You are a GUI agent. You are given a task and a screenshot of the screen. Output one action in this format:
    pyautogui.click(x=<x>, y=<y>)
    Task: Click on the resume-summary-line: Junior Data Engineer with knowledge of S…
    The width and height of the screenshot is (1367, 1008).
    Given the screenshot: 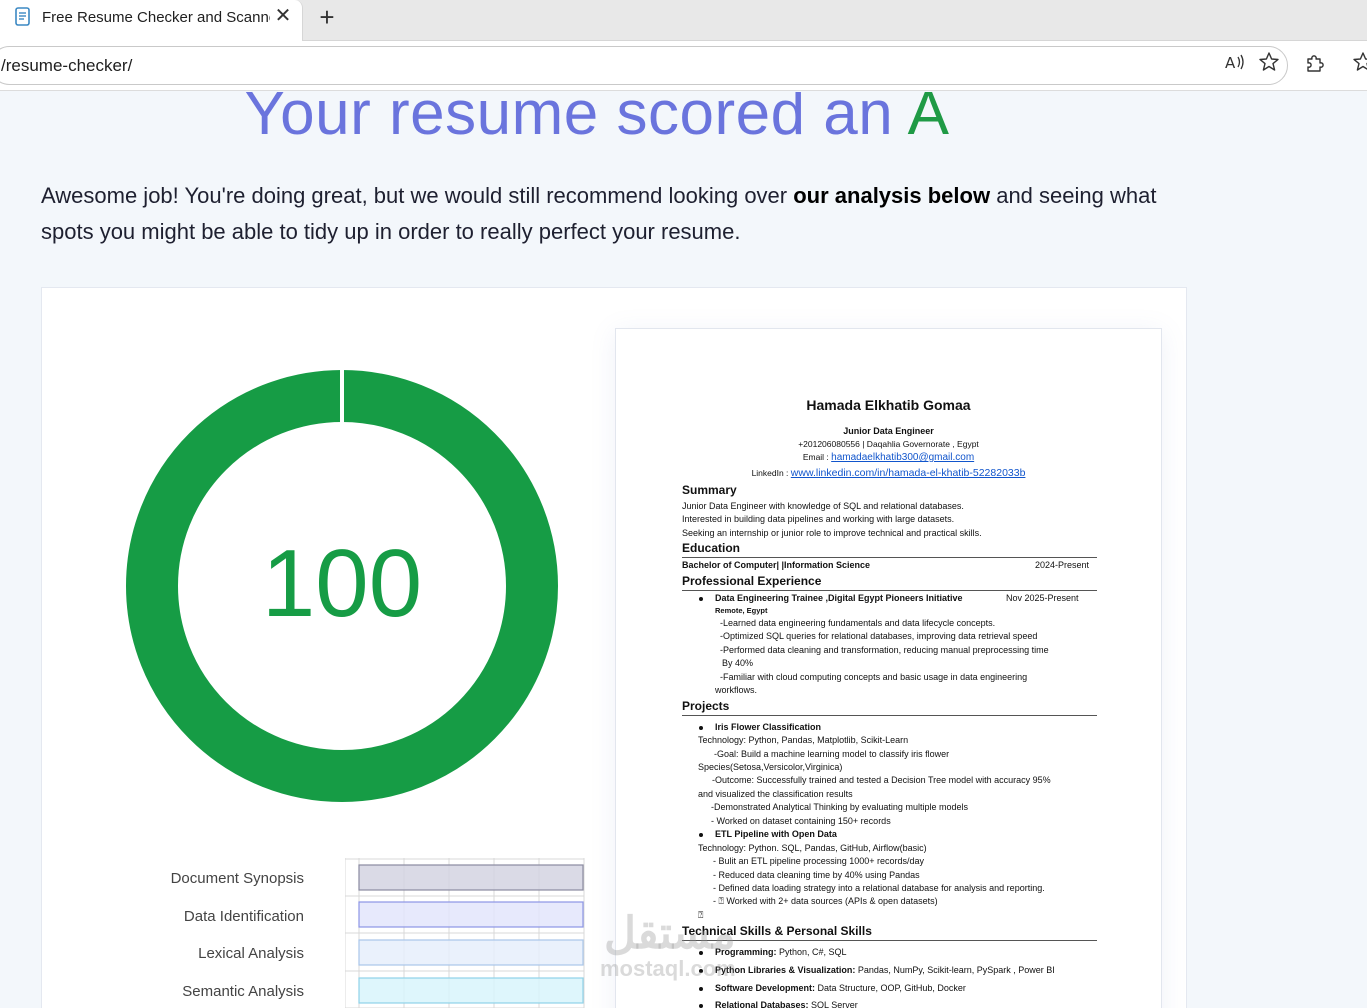 What is the action you would take?
    pyautogui.click(x=823, y=506)
    